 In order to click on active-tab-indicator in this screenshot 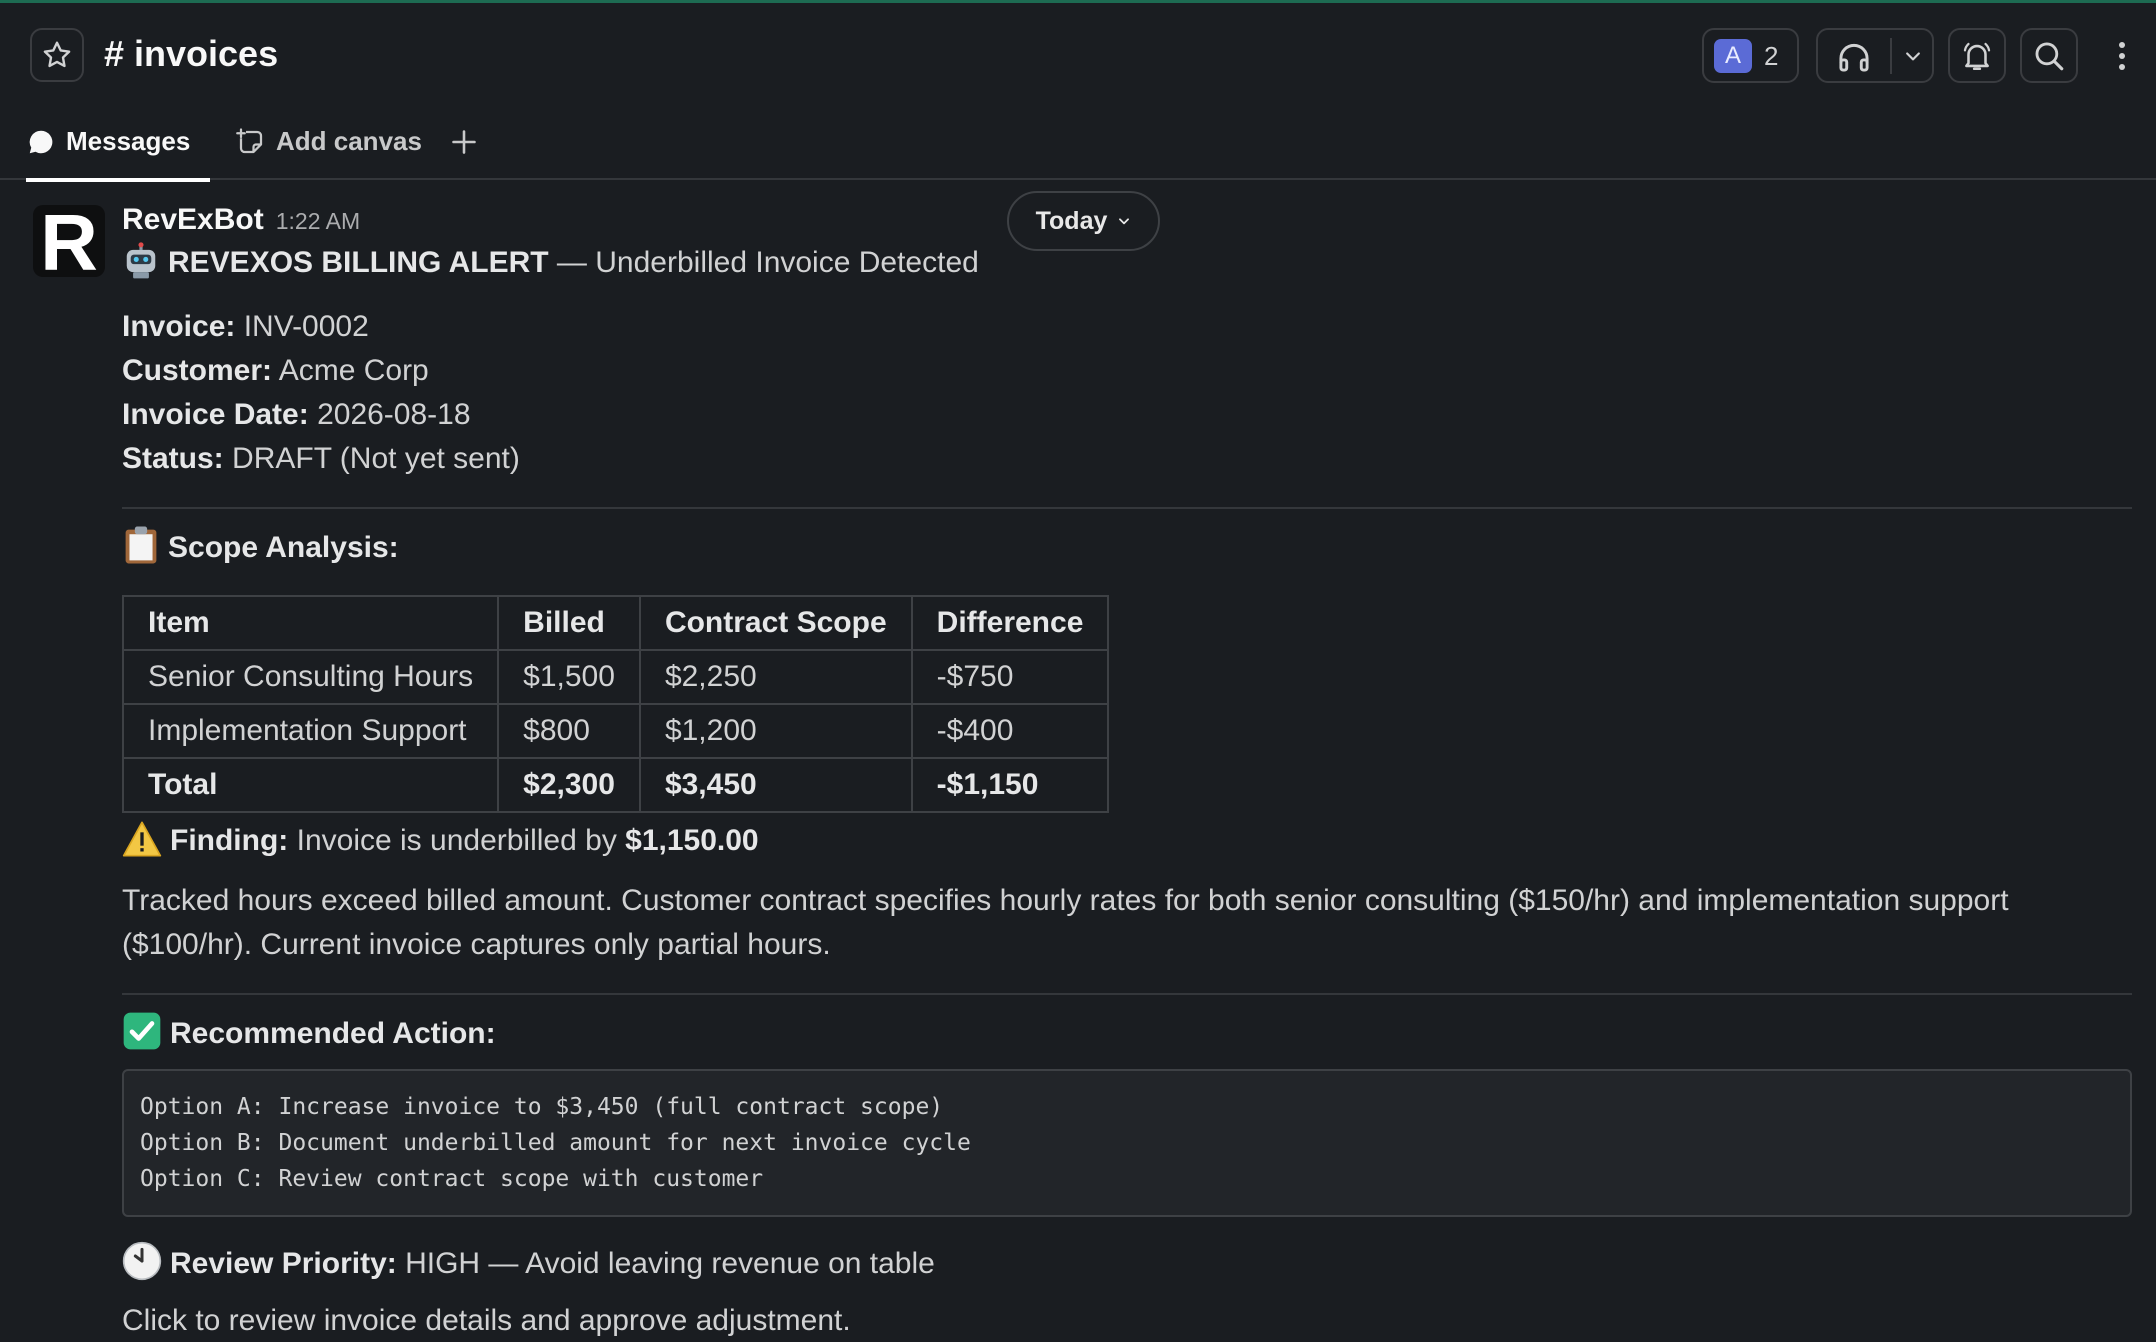, I will do `click(118, 180)`.